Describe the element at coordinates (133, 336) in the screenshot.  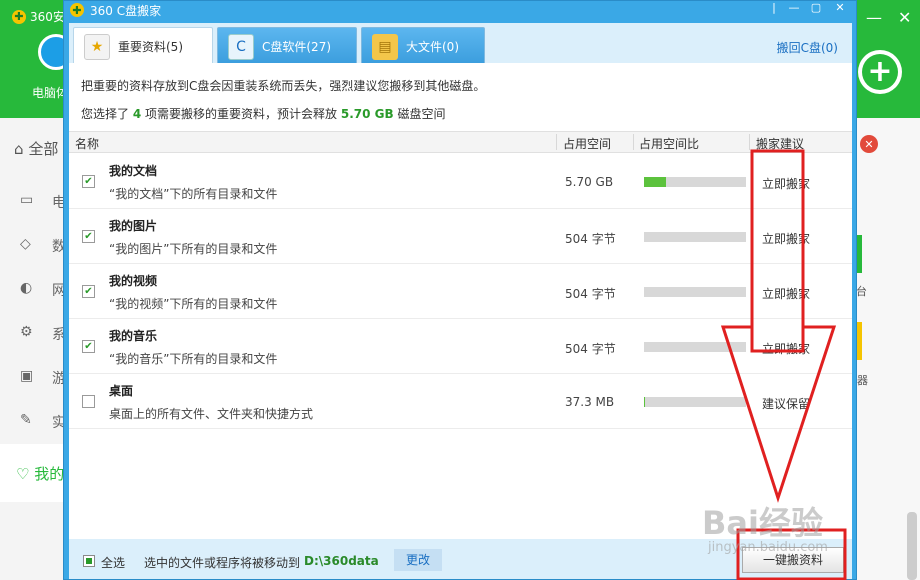
I see `row-title: 我的音乐` at that location.